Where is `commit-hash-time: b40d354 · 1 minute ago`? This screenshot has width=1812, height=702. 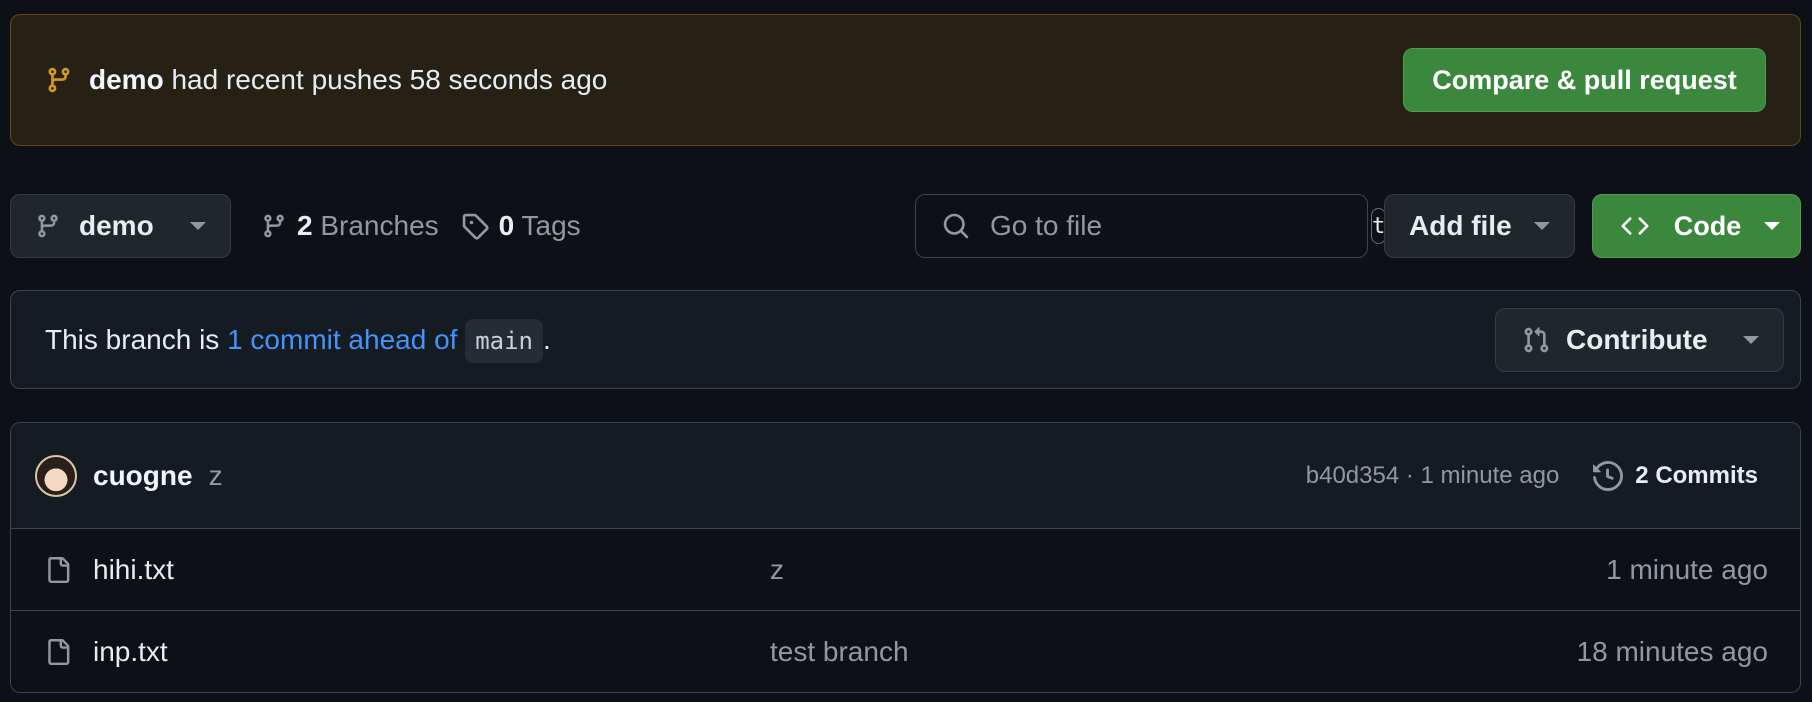 commit-hash-time: b40d354 · 1 minute ago is located at coordinates (1433, 476).